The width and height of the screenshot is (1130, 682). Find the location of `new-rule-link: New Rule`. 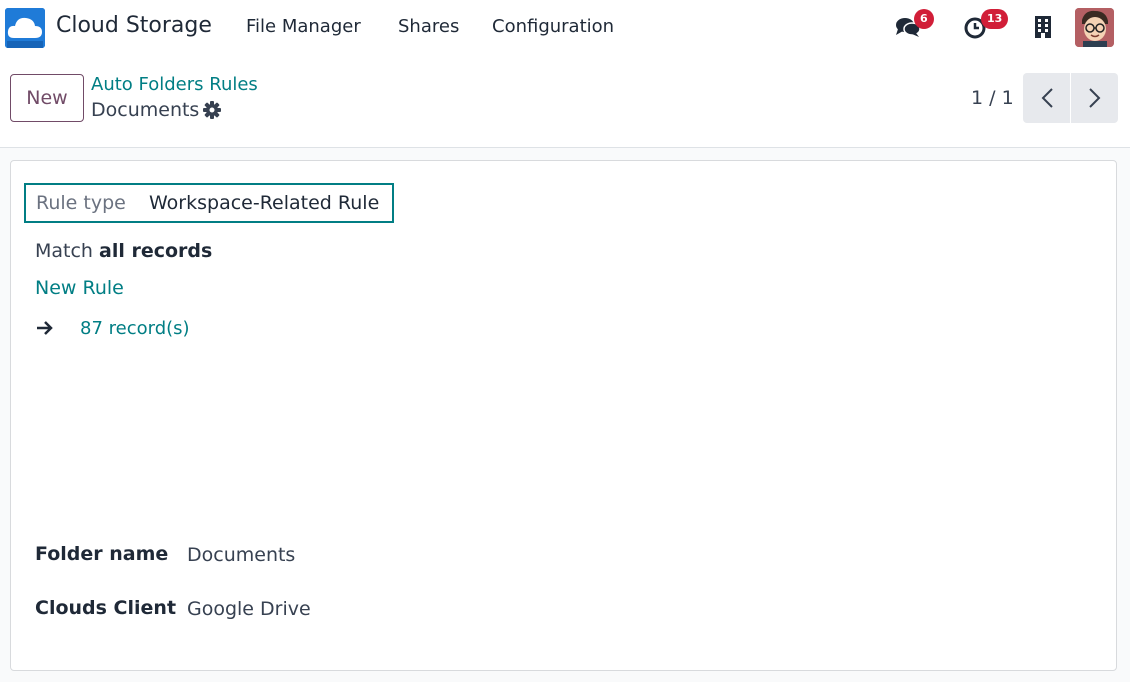

new-rule-link: New Rule is located at coordinates (79, 288).